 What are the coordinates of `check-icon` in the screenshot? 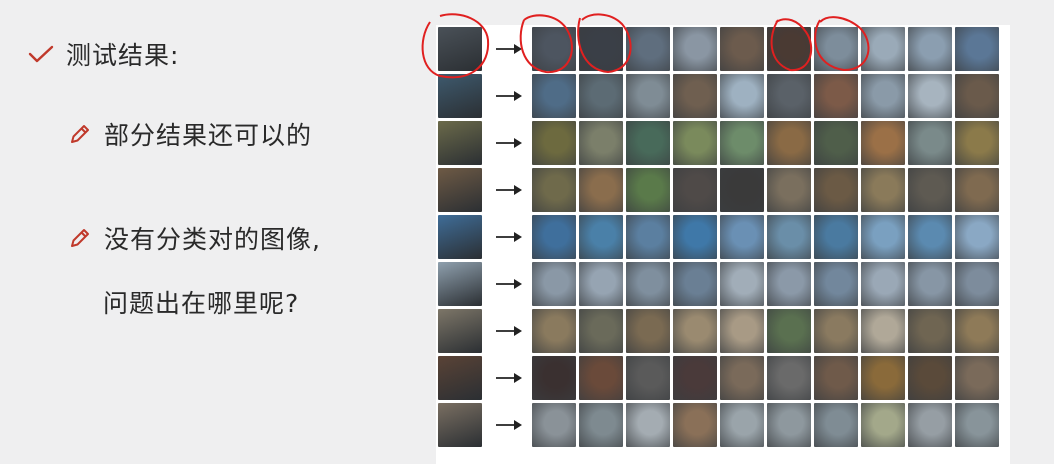 It's located at (41, 54).